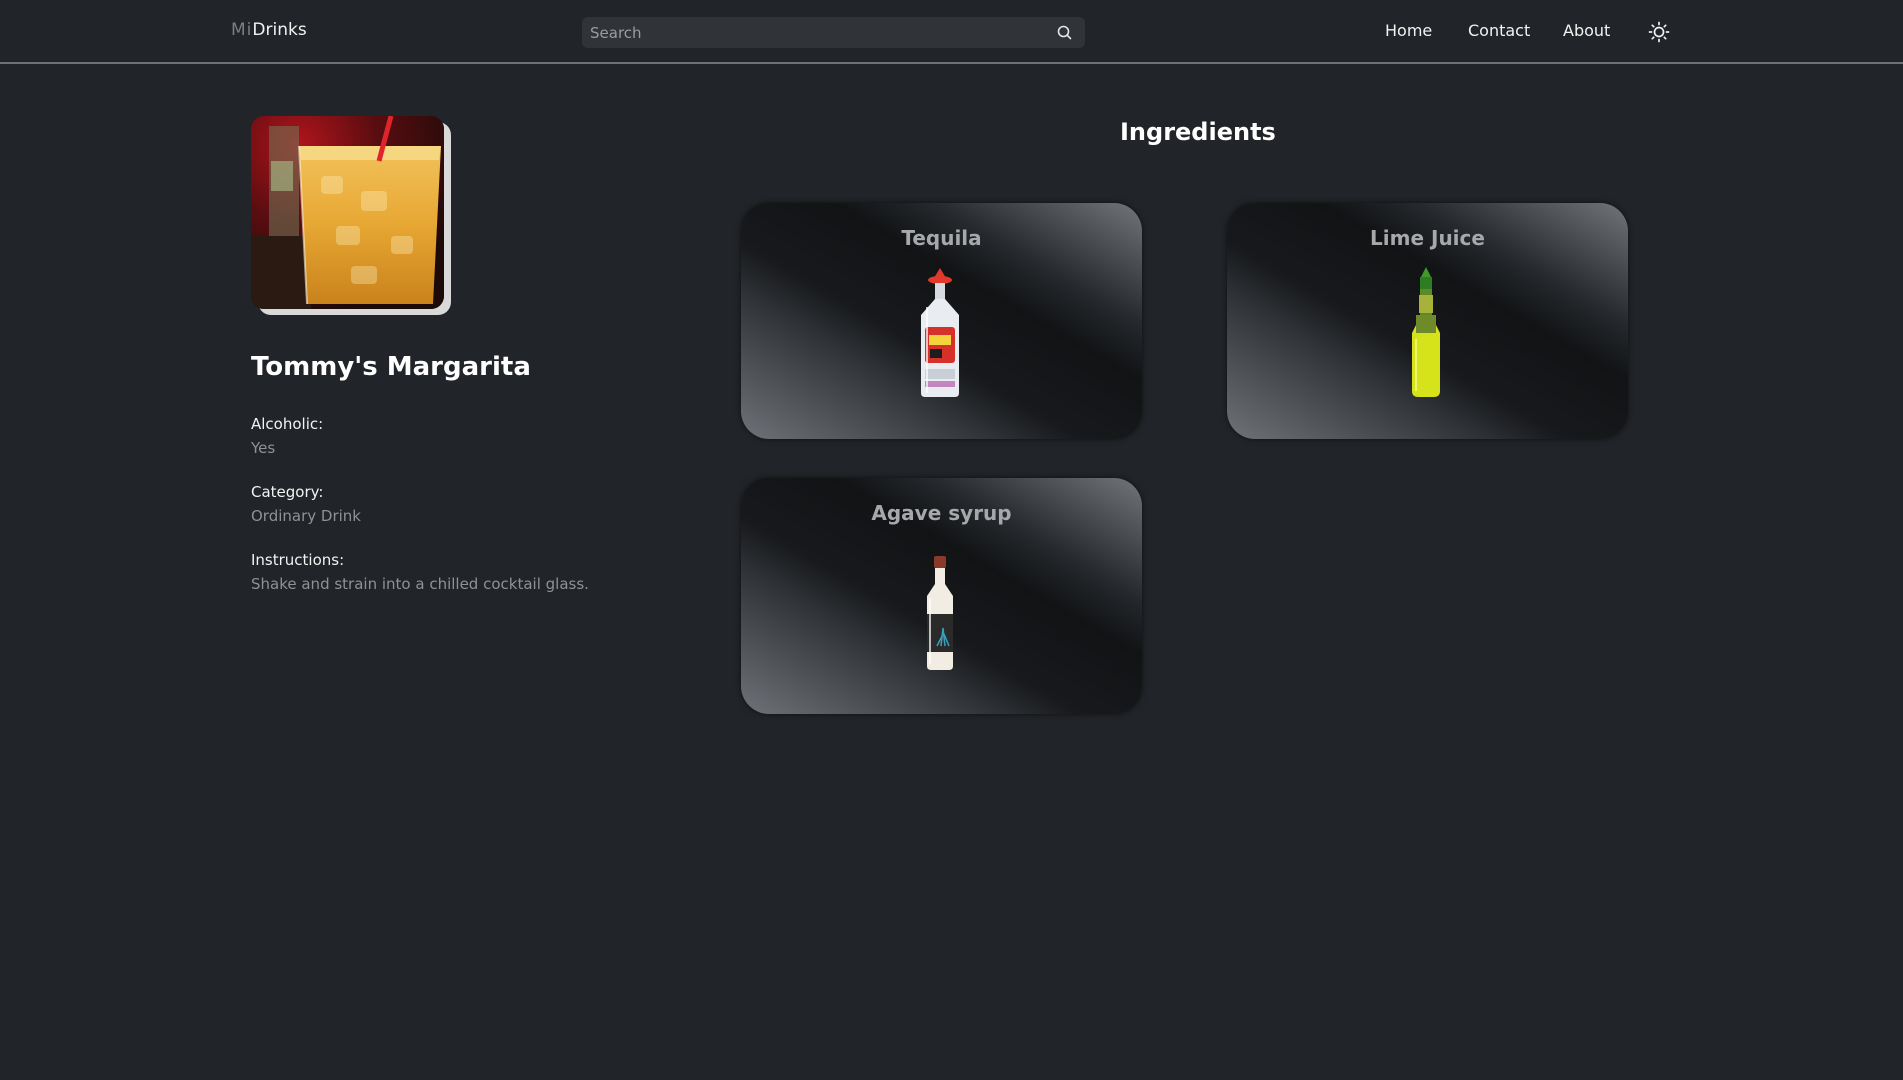 This screenshot has width=1903, height=1080. What do you see at coordinates (242, 30) in the screenshot?
I see `logo-mi: Mi` at bounding box center [242, 30].